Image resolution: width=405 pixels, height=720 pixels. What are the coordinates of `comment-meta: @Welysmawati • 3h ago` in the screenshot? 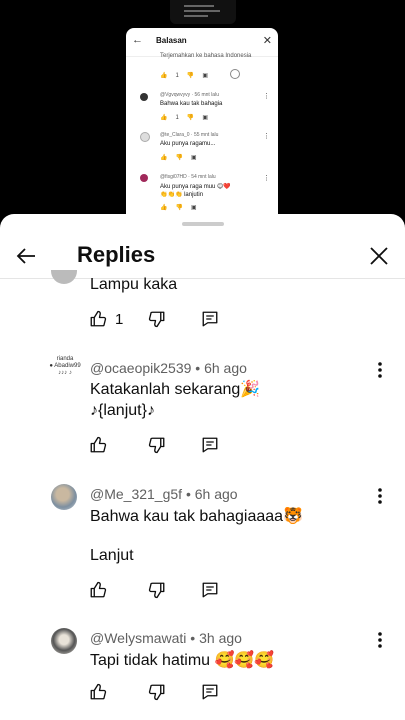 It's located at (166, 638).